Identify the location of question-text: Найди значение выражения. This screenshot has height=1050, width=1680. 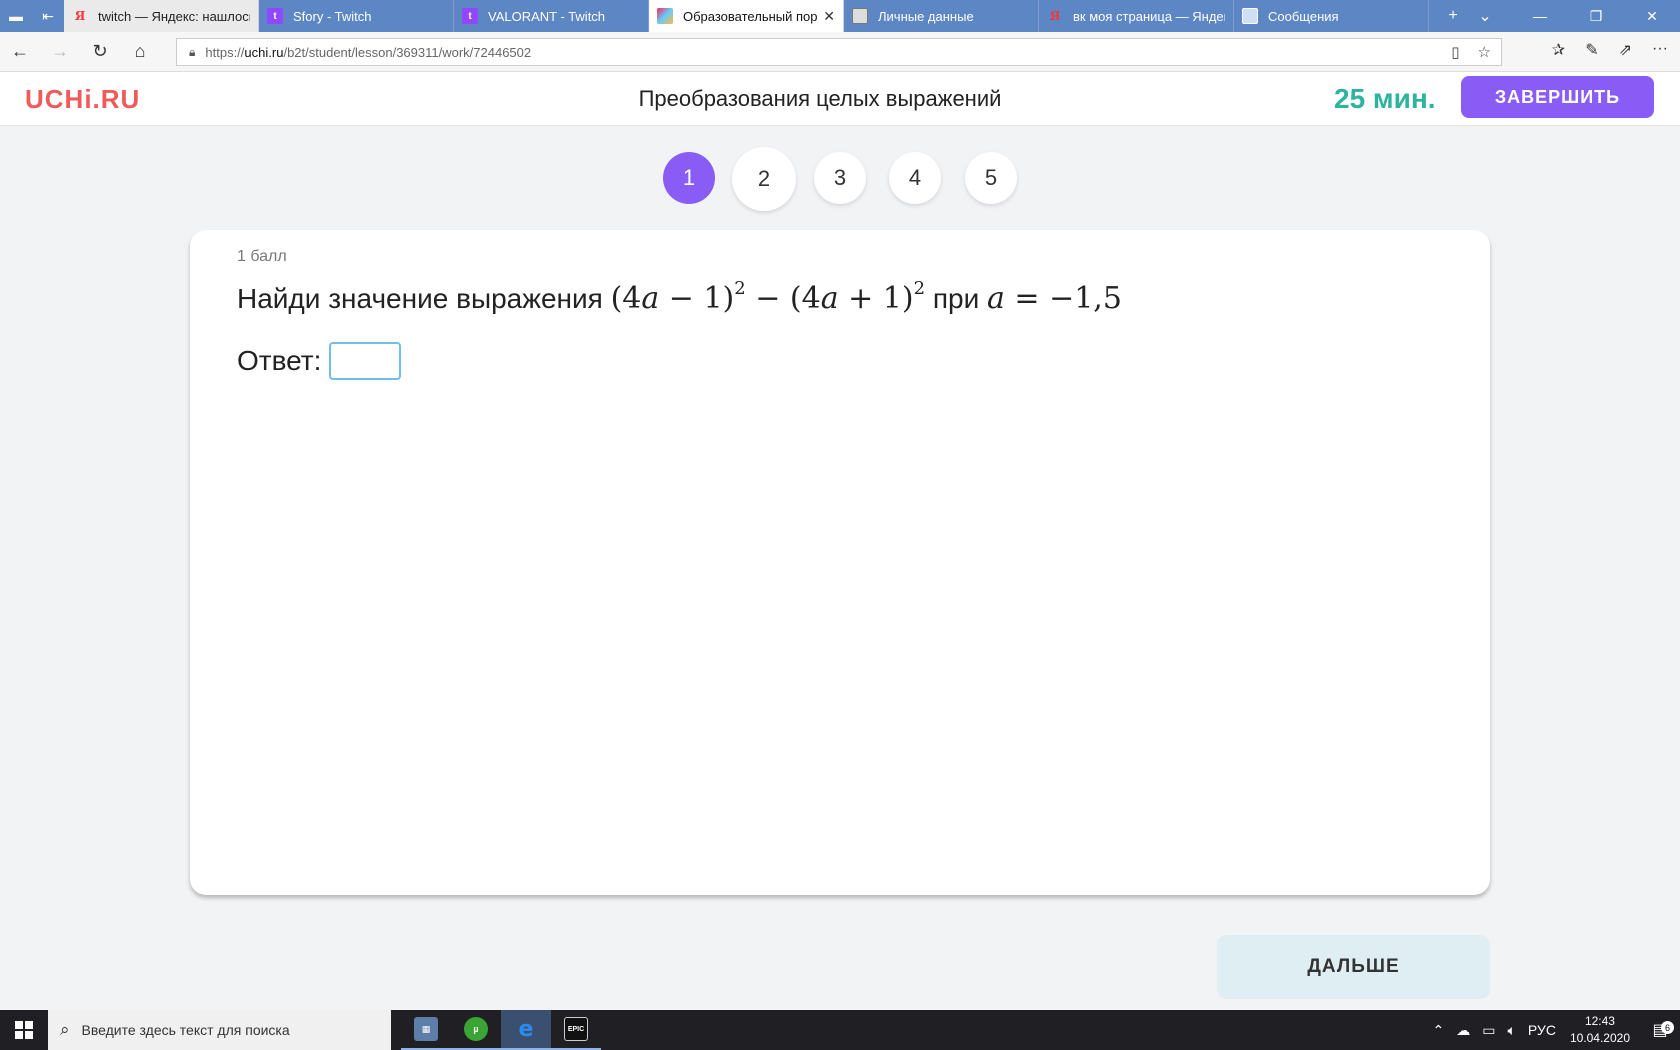
(420, 298).